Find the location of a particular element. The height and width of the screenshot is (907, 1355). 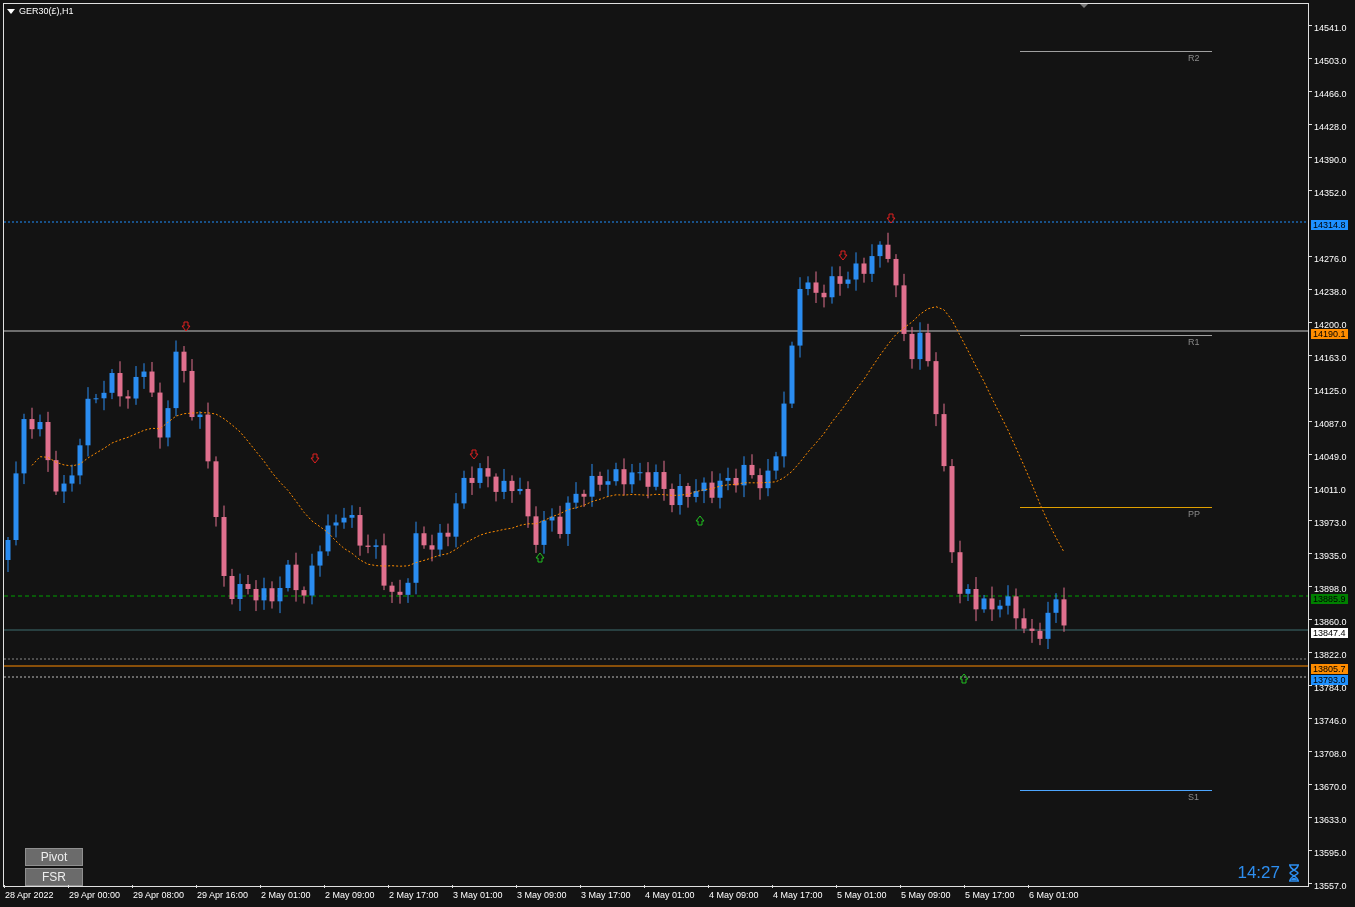

price-axis-label: 14011.0 is located at coordinates (1330, 490).